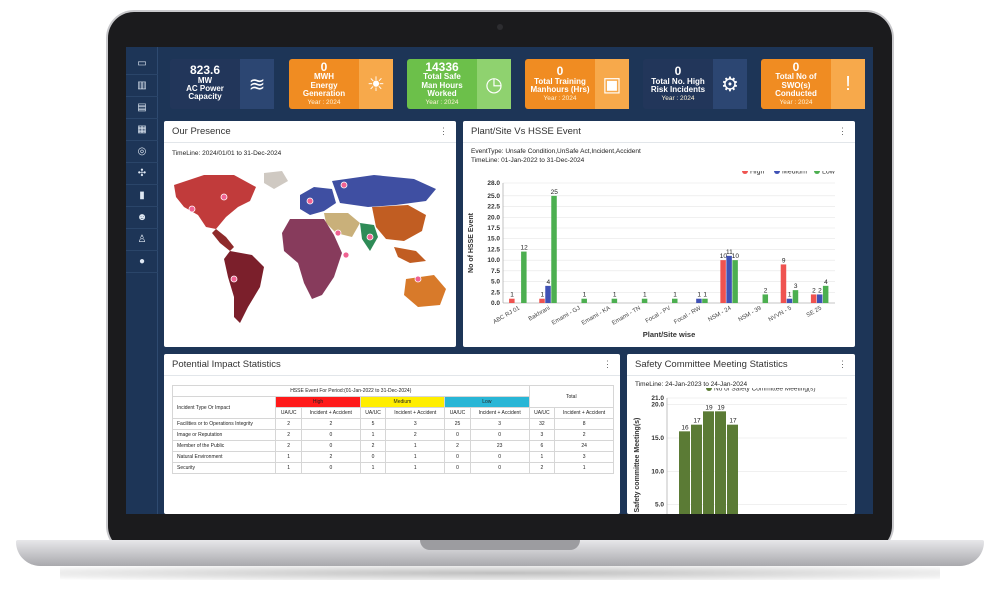 This screenshot has width=1000, height=591. Describe the element at coordinates (223, 240) in the screenshot. I see `map-central-america` at that location.